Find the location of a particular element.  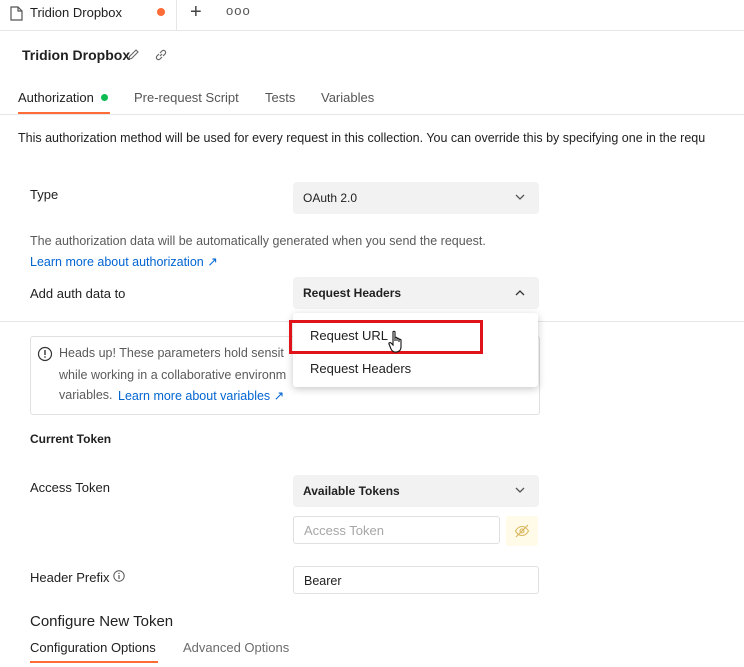

warning-line-1: Heads up! These parameters hold sensit is located at coordinates (171, 353).